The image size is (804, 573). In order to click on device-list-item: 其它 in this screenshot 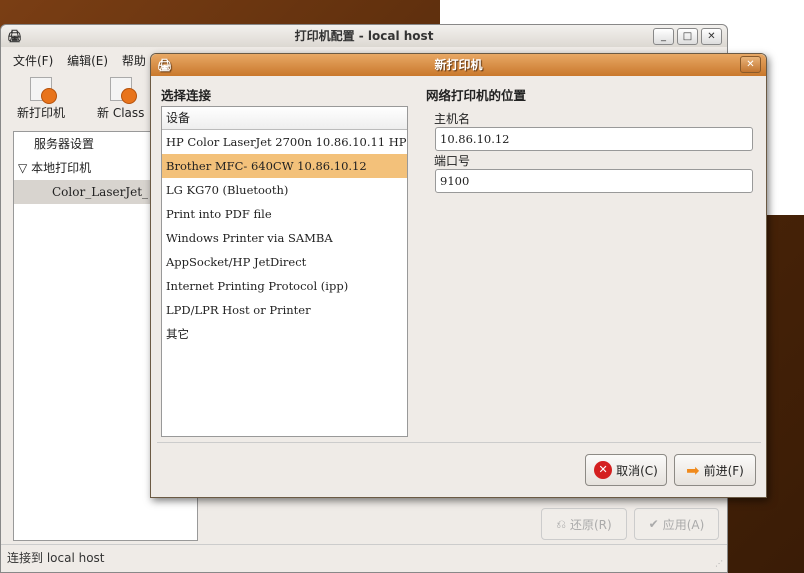, I will do `click(284, 334)`.